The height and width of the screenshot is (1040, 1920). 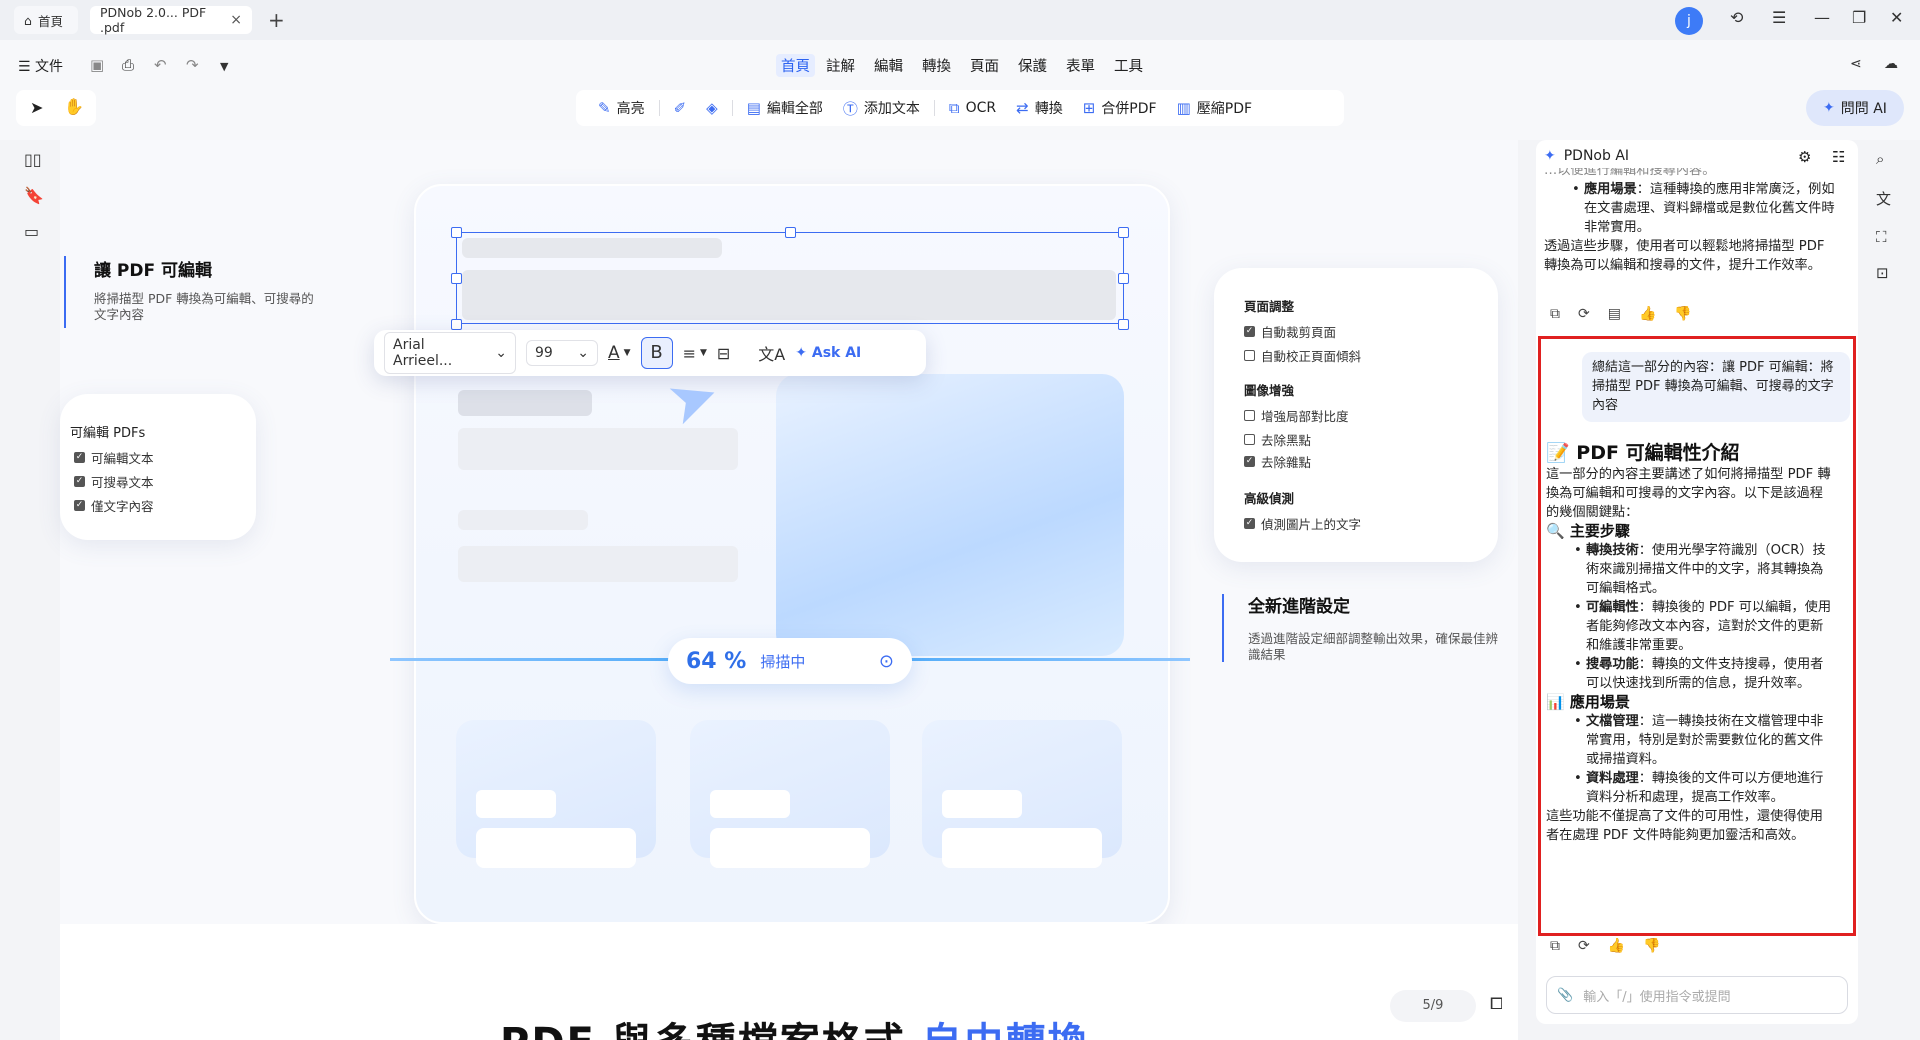 What do you see at coordinates (1882, 273) in the screenshot?
I see `ocr-icon: ⊡` at bounding box center [1882, 273].